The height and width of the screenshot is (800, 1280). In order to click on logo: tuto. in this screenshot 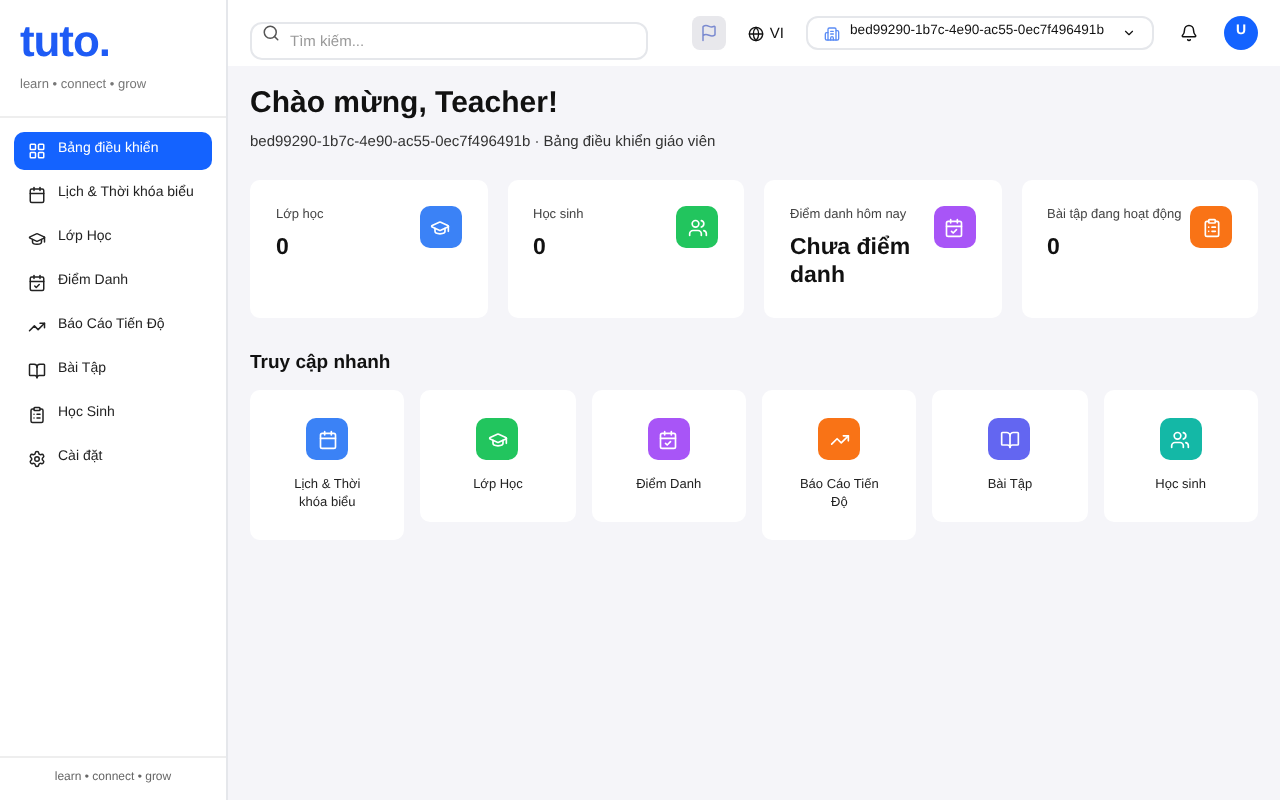, I will do `click(66, 42)`.